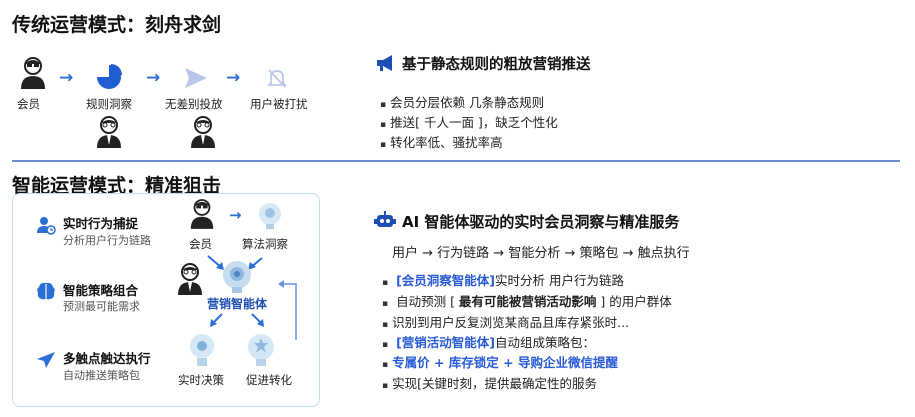 Image resolution: width=915 pixels, height=417 pixels. I want to click on smart-heading: AI 智能体驱动的实时会员洞察与精准服务, so click(541, 222).